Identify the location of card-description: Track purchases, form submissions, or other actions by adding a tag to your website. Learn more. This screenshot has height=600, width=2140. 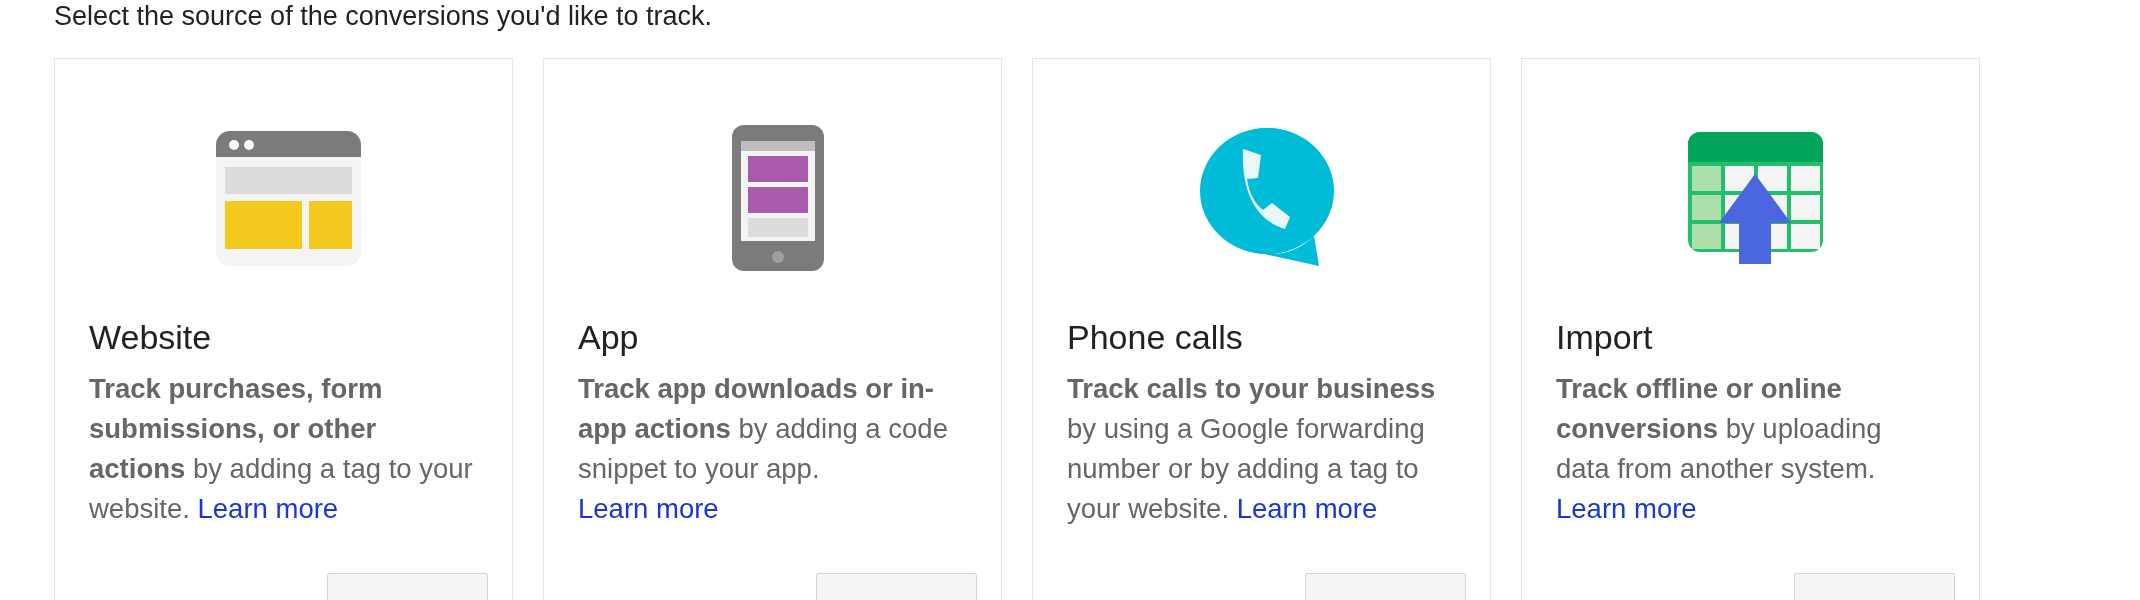
(281, 449).